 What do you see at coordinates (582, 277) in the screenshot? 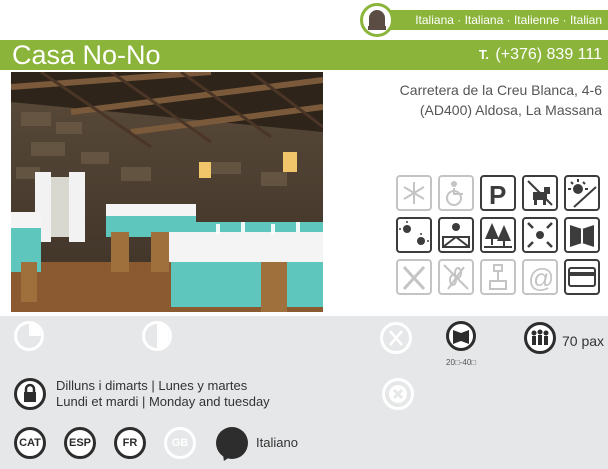
I see `credit-card-icon` at bounding box center [582, 277].